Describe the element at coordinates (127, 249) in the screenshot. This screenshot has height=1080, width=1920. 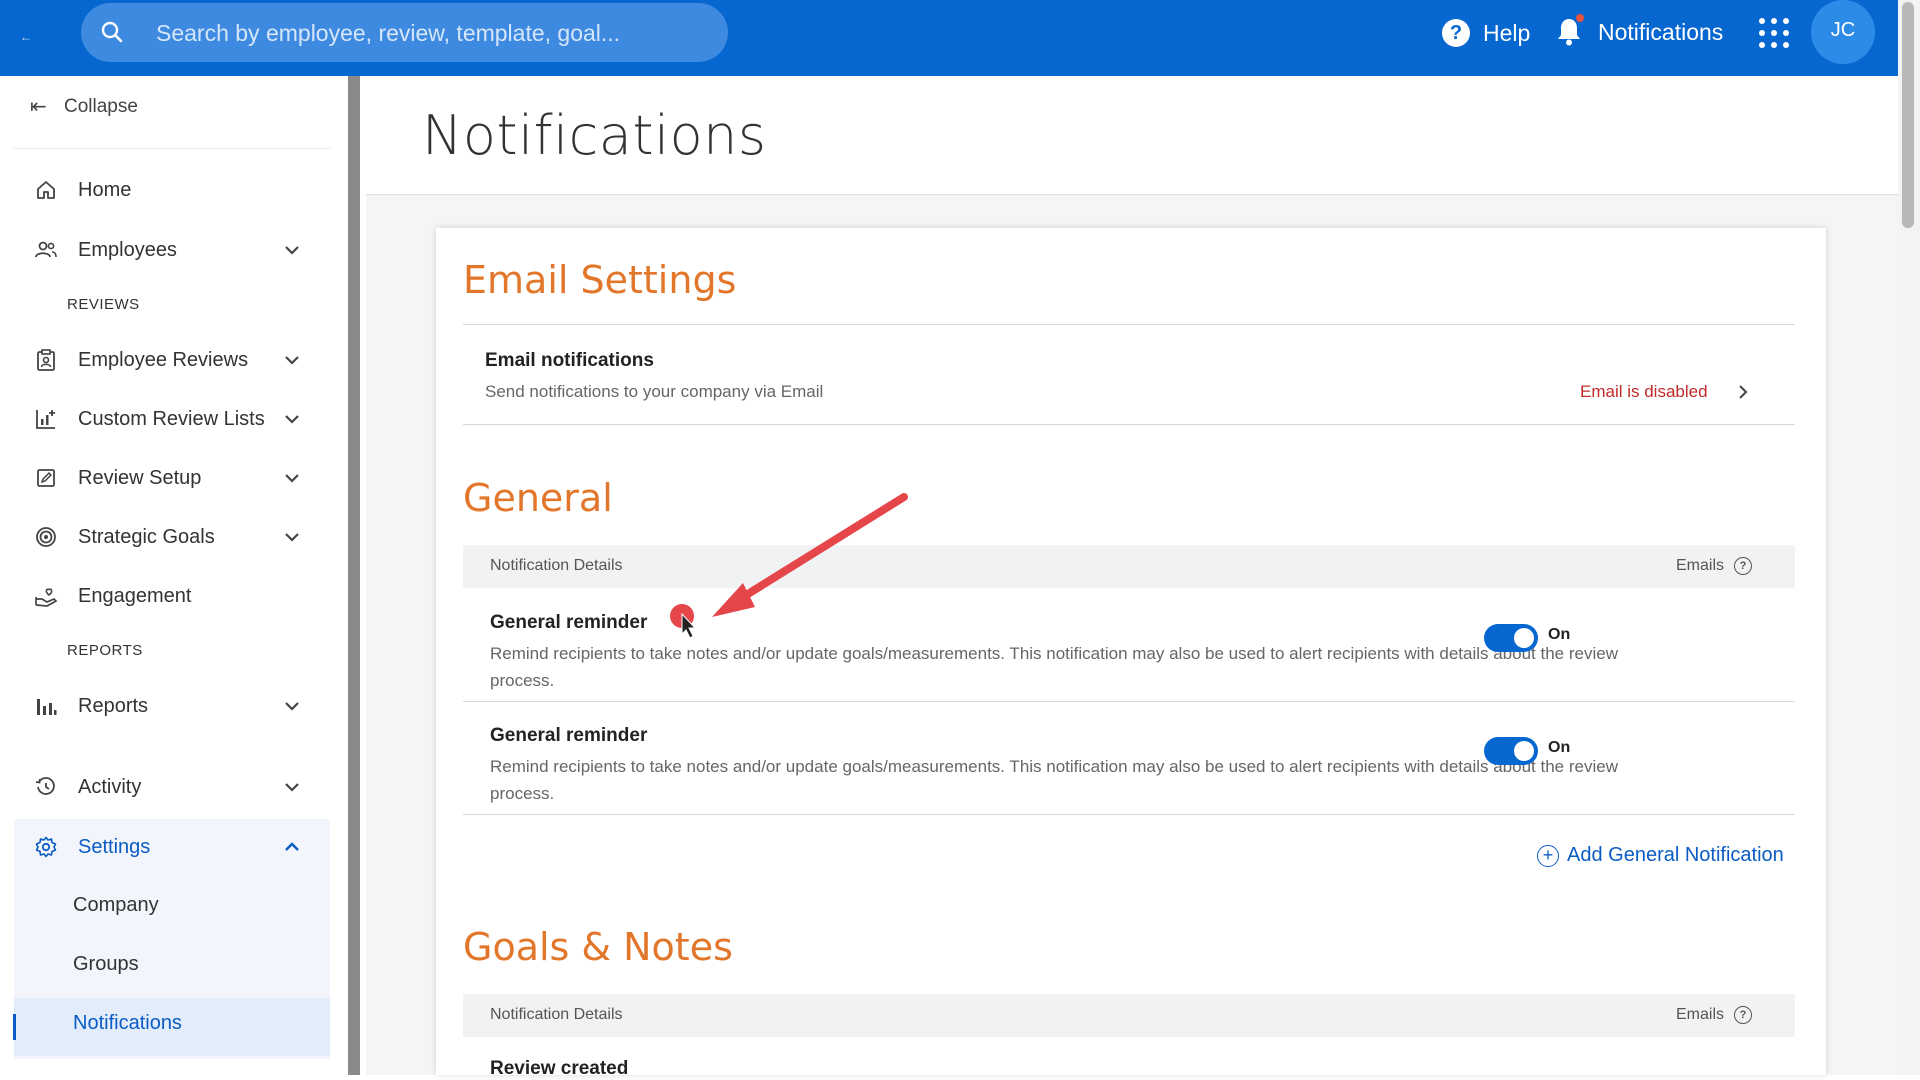
I see `sidebar-item-label: Employees` at that location.